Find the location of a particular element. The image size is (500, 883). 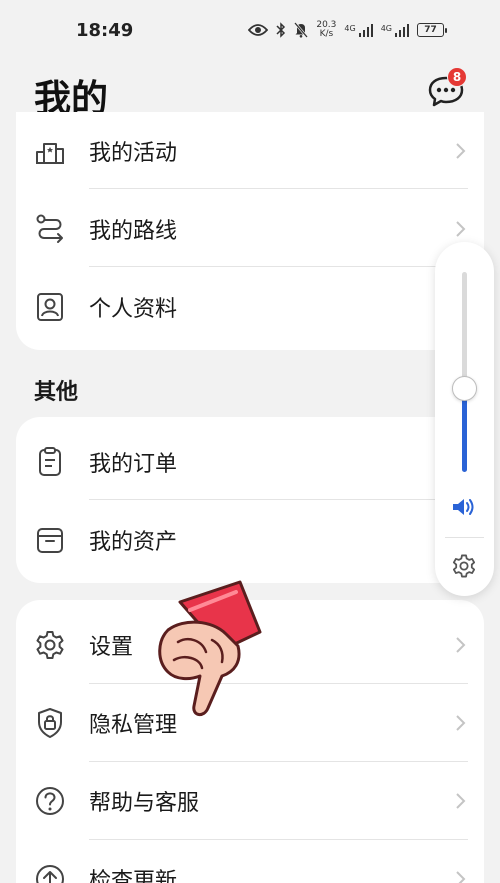

route-icon is located at coordinates (49, 228).